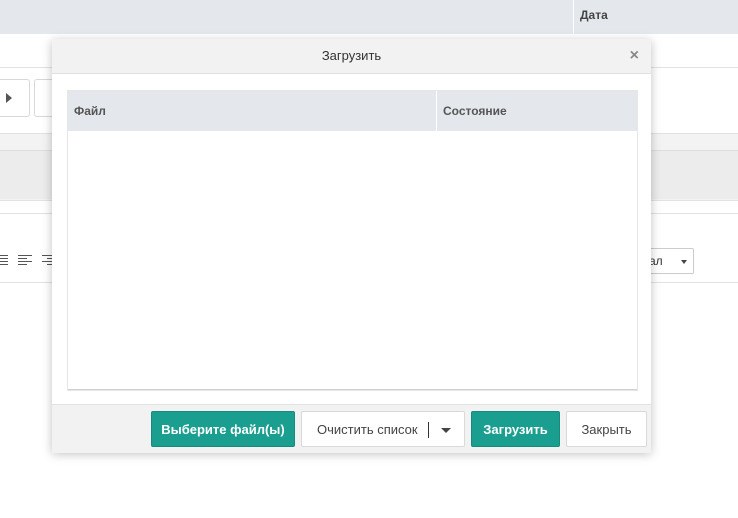 The image size is (738, 518). I want to click on upload-button: Загрузить, so click(515, 429).